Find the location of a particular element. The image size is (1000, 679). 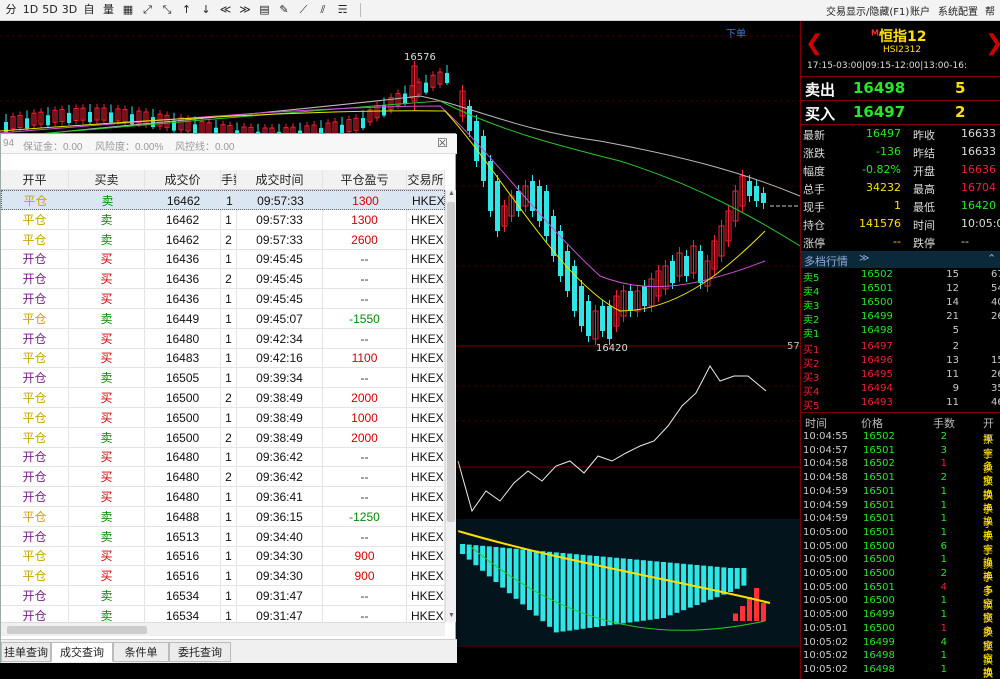

depth-titlebar: 多档行情 ≫ ⌃ is located at coordinates (900, 260).